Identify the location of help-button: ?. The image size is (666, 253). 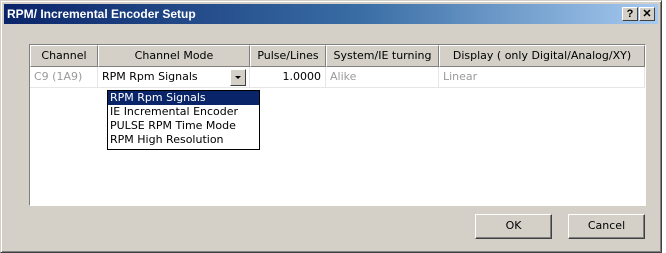
(630, 14).